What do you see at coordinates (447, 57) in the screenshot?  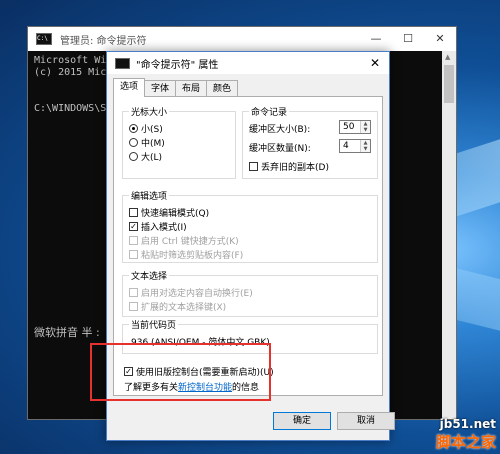 I see `scroll-up-icon: ▲` at bounding box center [447, 57].